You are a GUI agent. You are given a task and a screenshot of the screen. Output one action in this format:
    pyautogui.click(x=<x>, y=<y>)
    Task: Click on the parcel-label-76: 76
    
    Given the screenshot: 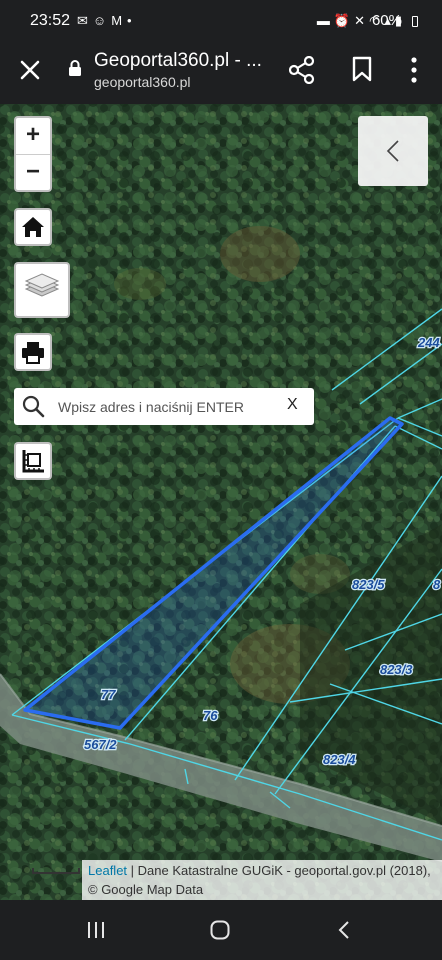 What is the action you would take?
    pyautogui.click(x=210, y=715)
    